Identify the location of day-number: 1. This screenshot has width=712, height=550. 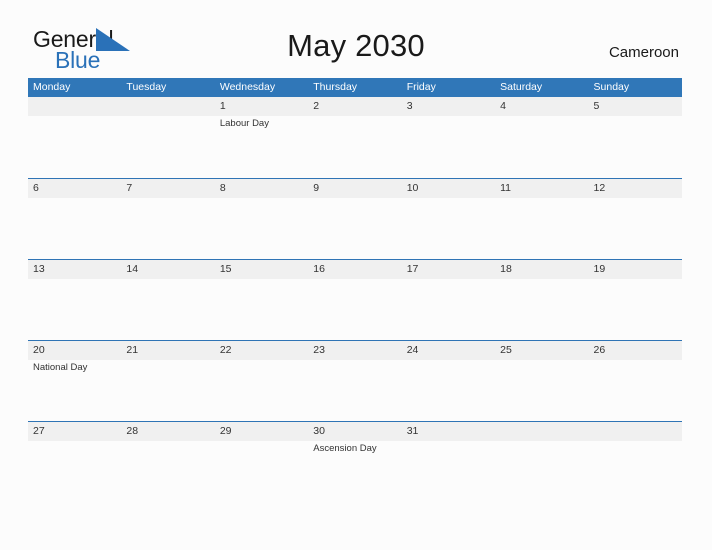
(222, 106).